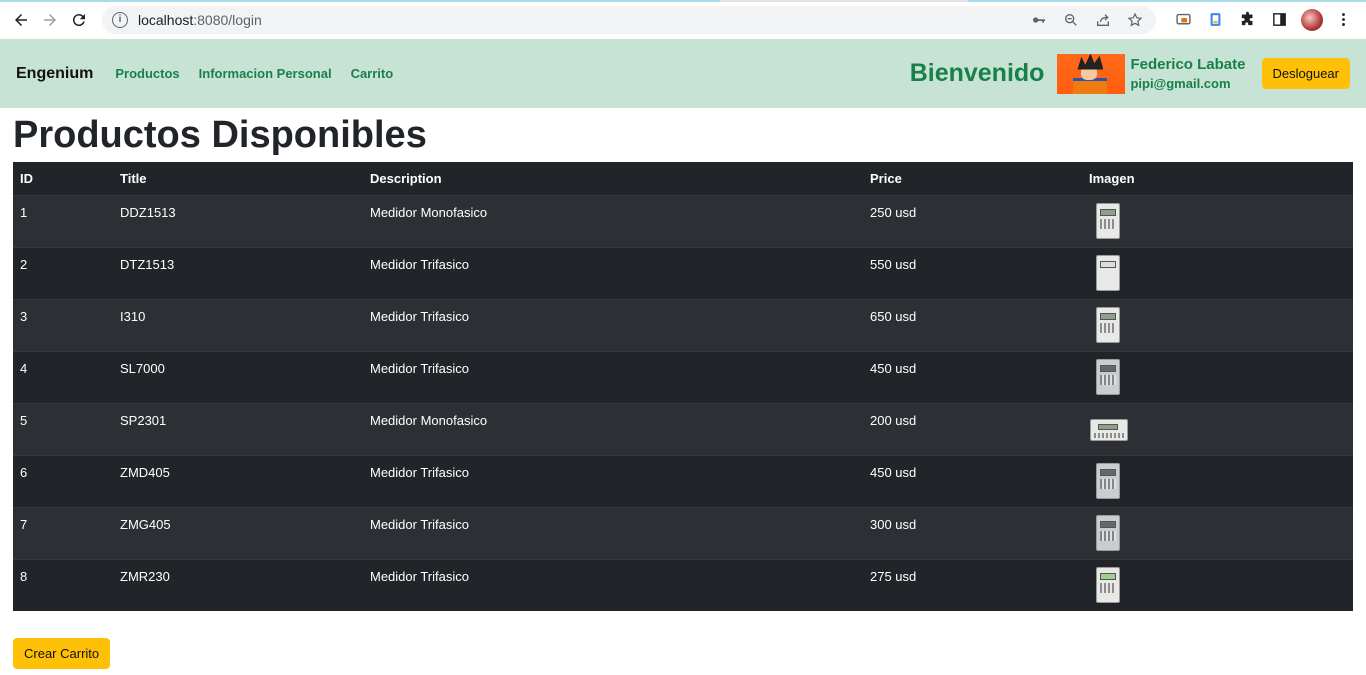 This screenshot has height=675, width=1366. What do you see at coordinates (238, 480) in the screenshot?
I see `cell-title: ZMD405` at bounding box center [238, 480].